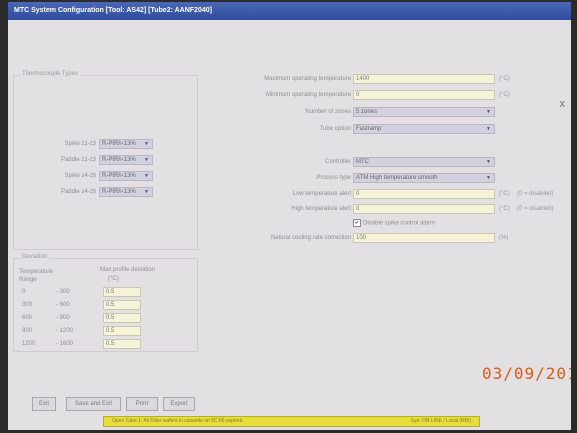 The width and height of the screenshot is (577, 433). I want to click on photo-date-stamp: 03/09/2019, so click(526, 373).